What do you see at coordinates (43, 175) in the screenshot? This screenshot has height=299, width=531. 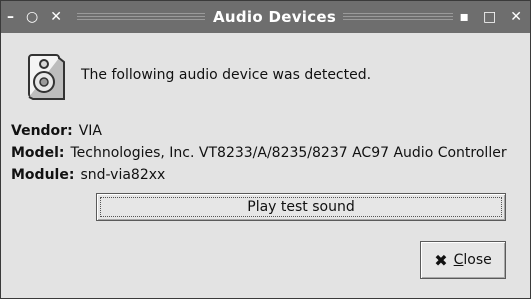 I see `module-label: Module:` at bounding box center [43, 175].